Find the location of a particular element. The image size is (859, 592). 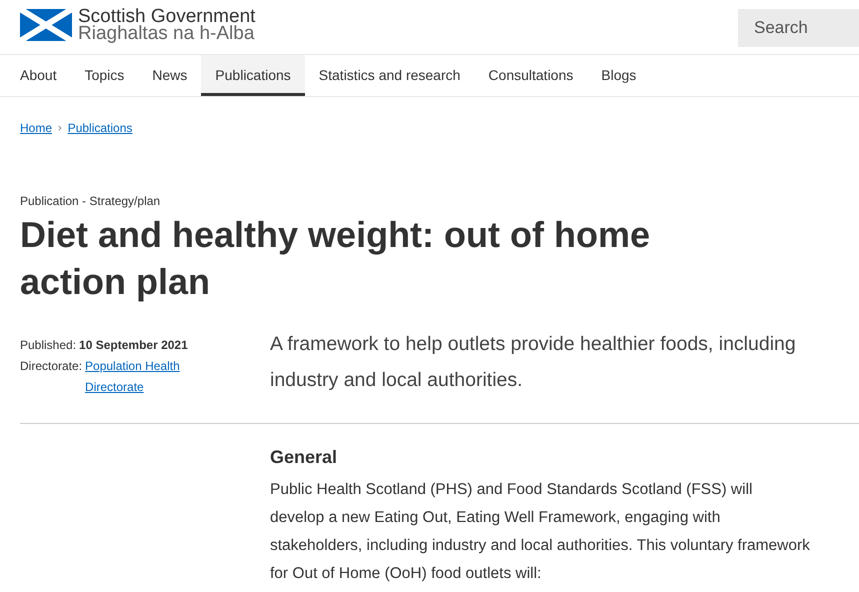

directorate-link: Population Health Directorate is located at coordinates (145, 377).